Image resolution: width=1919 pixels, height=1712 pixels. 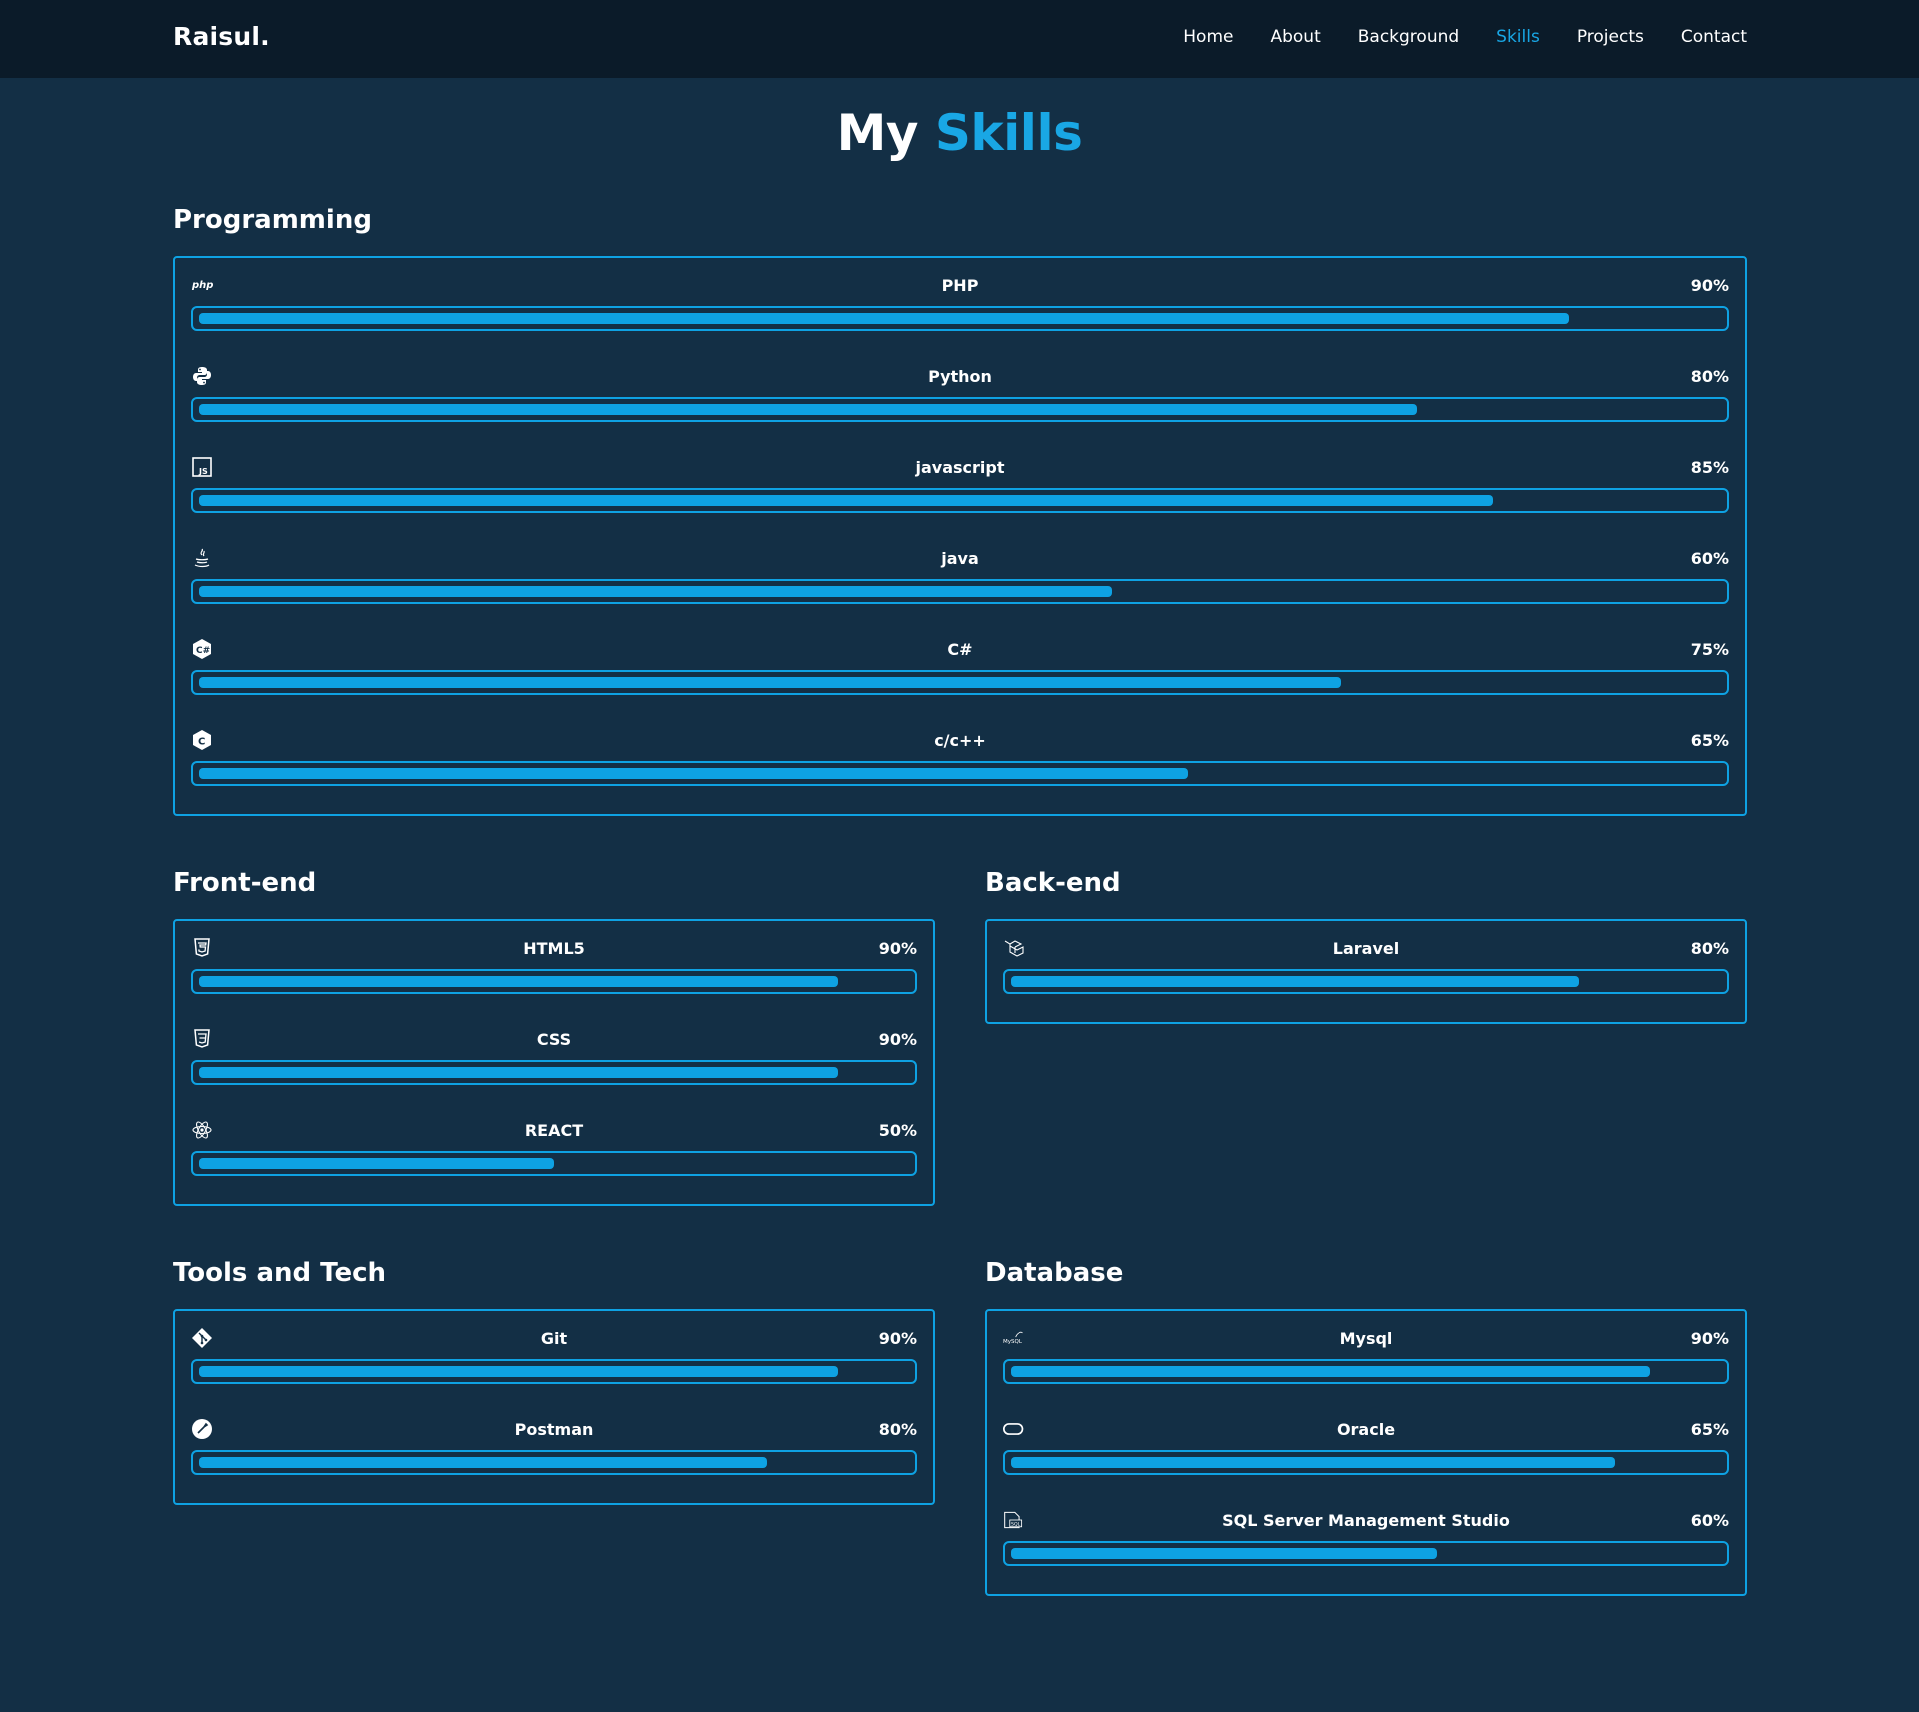 I want to click on skill-python: Python 80%, so click(x=960, y=410).